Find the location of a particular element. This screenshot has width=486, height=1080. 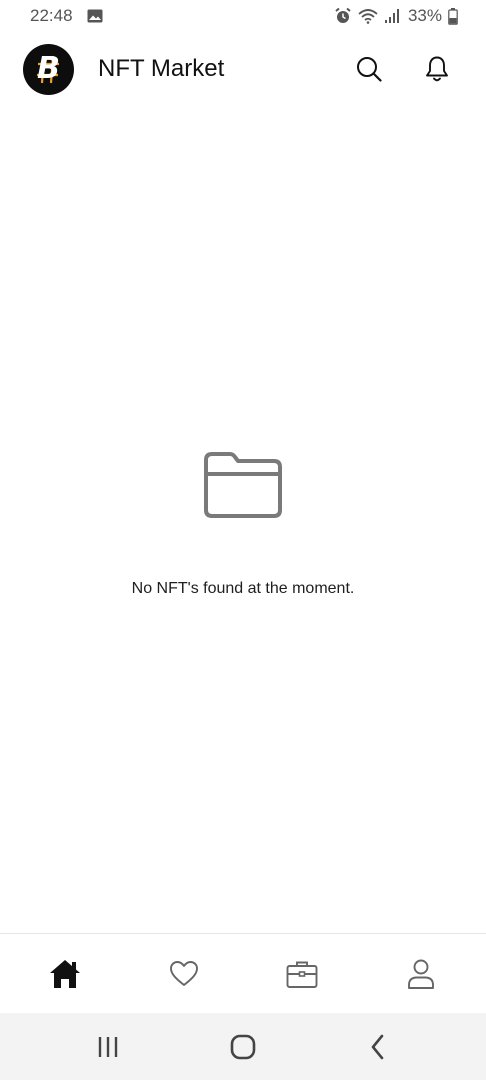

empty-state: No NFT's found at the moment. is located at coordinates (243, 524).